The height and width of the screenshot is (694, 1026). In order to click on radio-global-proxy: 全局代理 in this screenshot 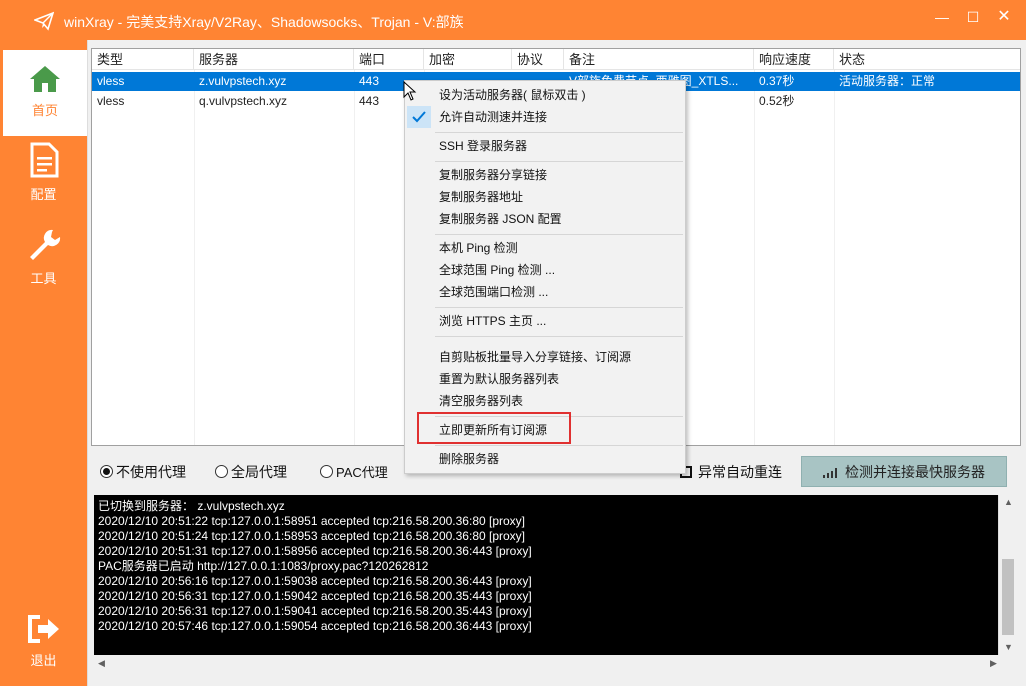, I will do `click(251, 472)`.